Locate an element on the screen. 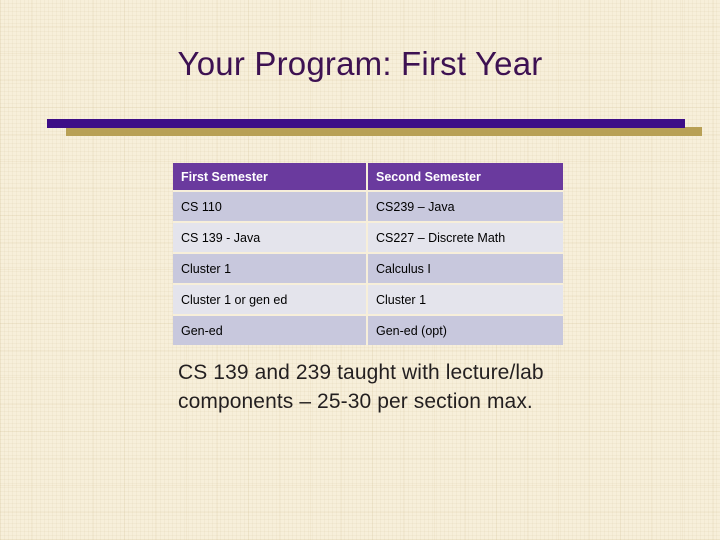  divider-purple-bar is located at coordinates (366, 123).